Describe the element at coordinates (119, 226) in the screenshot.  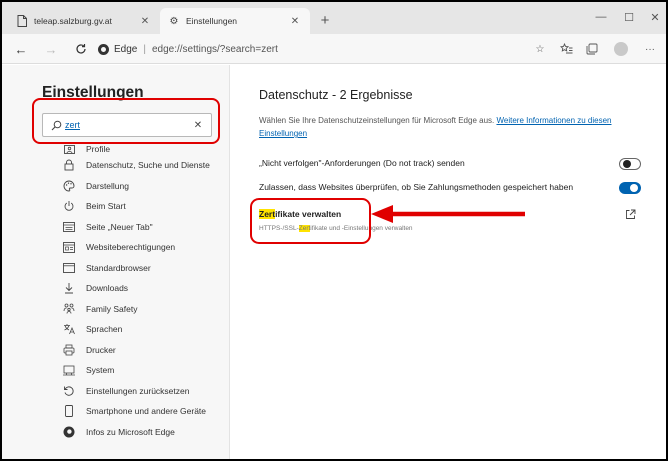
I see `sidebar-item-label: Seite „Neuer Tab"` at that location.